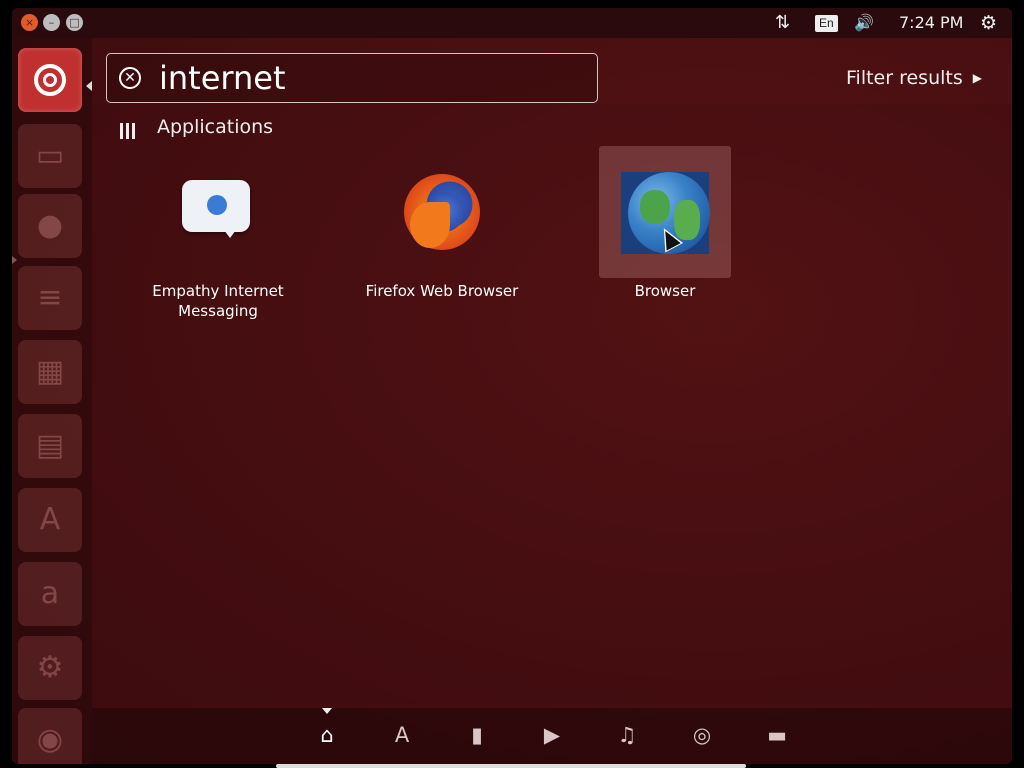 Image resolution: width=1024 pixels, height=768 pixels. Describe the element at coordinates (74, 22) in the screenshot. I see `maximize-window-button: □` at that location.